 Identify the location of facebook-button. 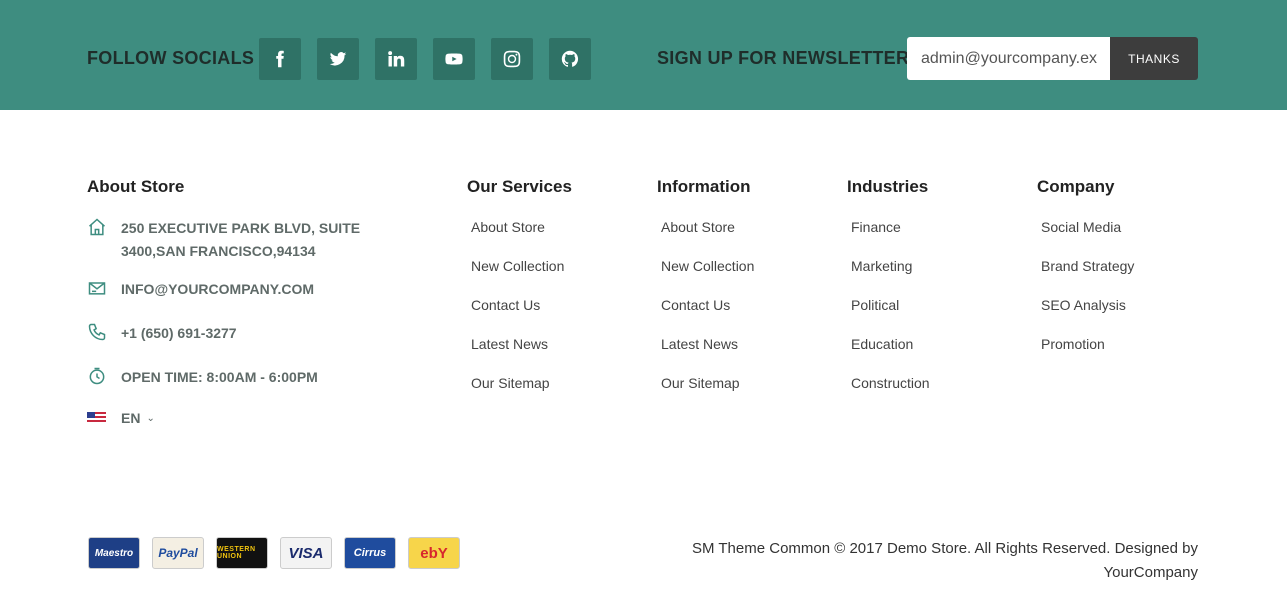
(280, 59).